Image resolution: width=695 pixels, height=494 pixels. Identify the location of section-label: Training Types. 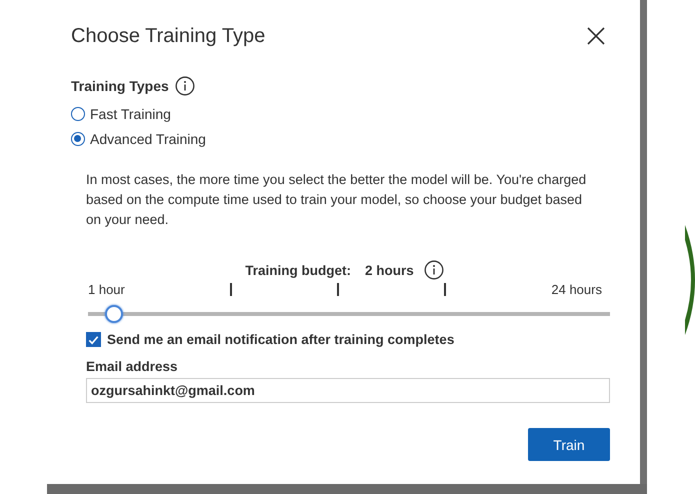
(120, 86).